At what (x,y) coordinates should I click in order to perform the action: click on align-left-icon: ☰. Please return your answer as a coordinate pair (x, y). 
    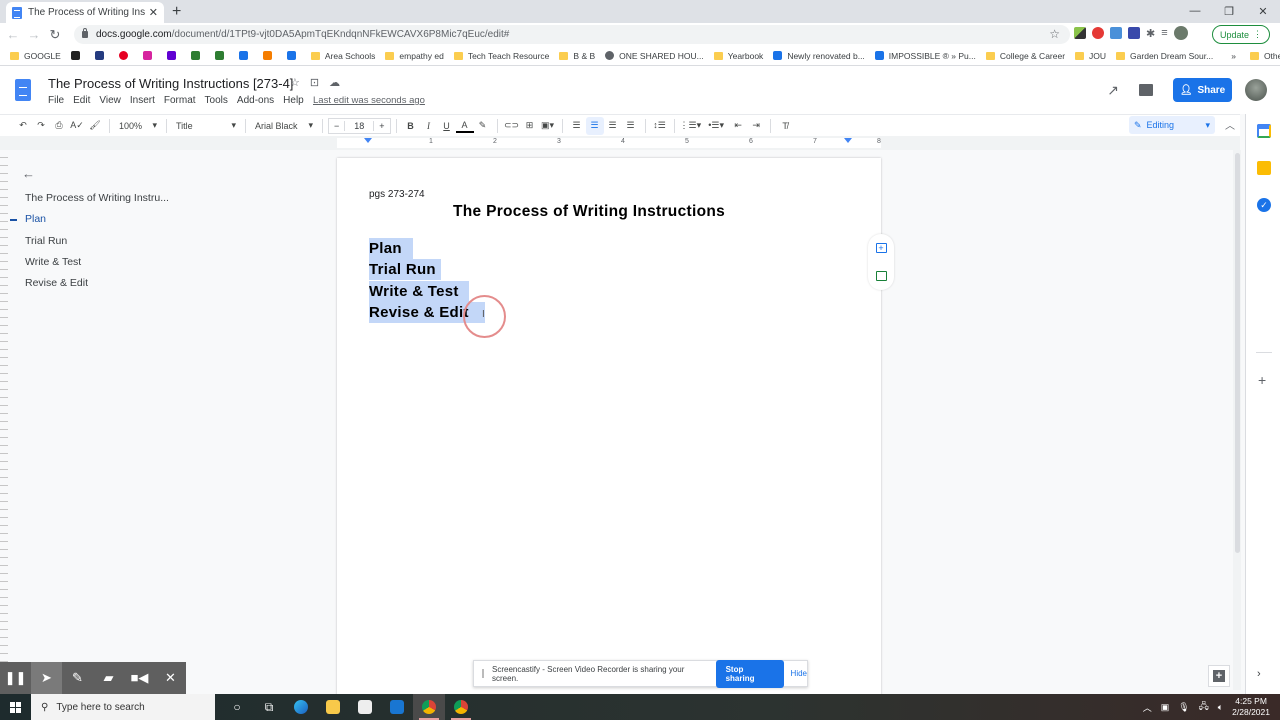
    Looking at the image, I should click on (577, 126).